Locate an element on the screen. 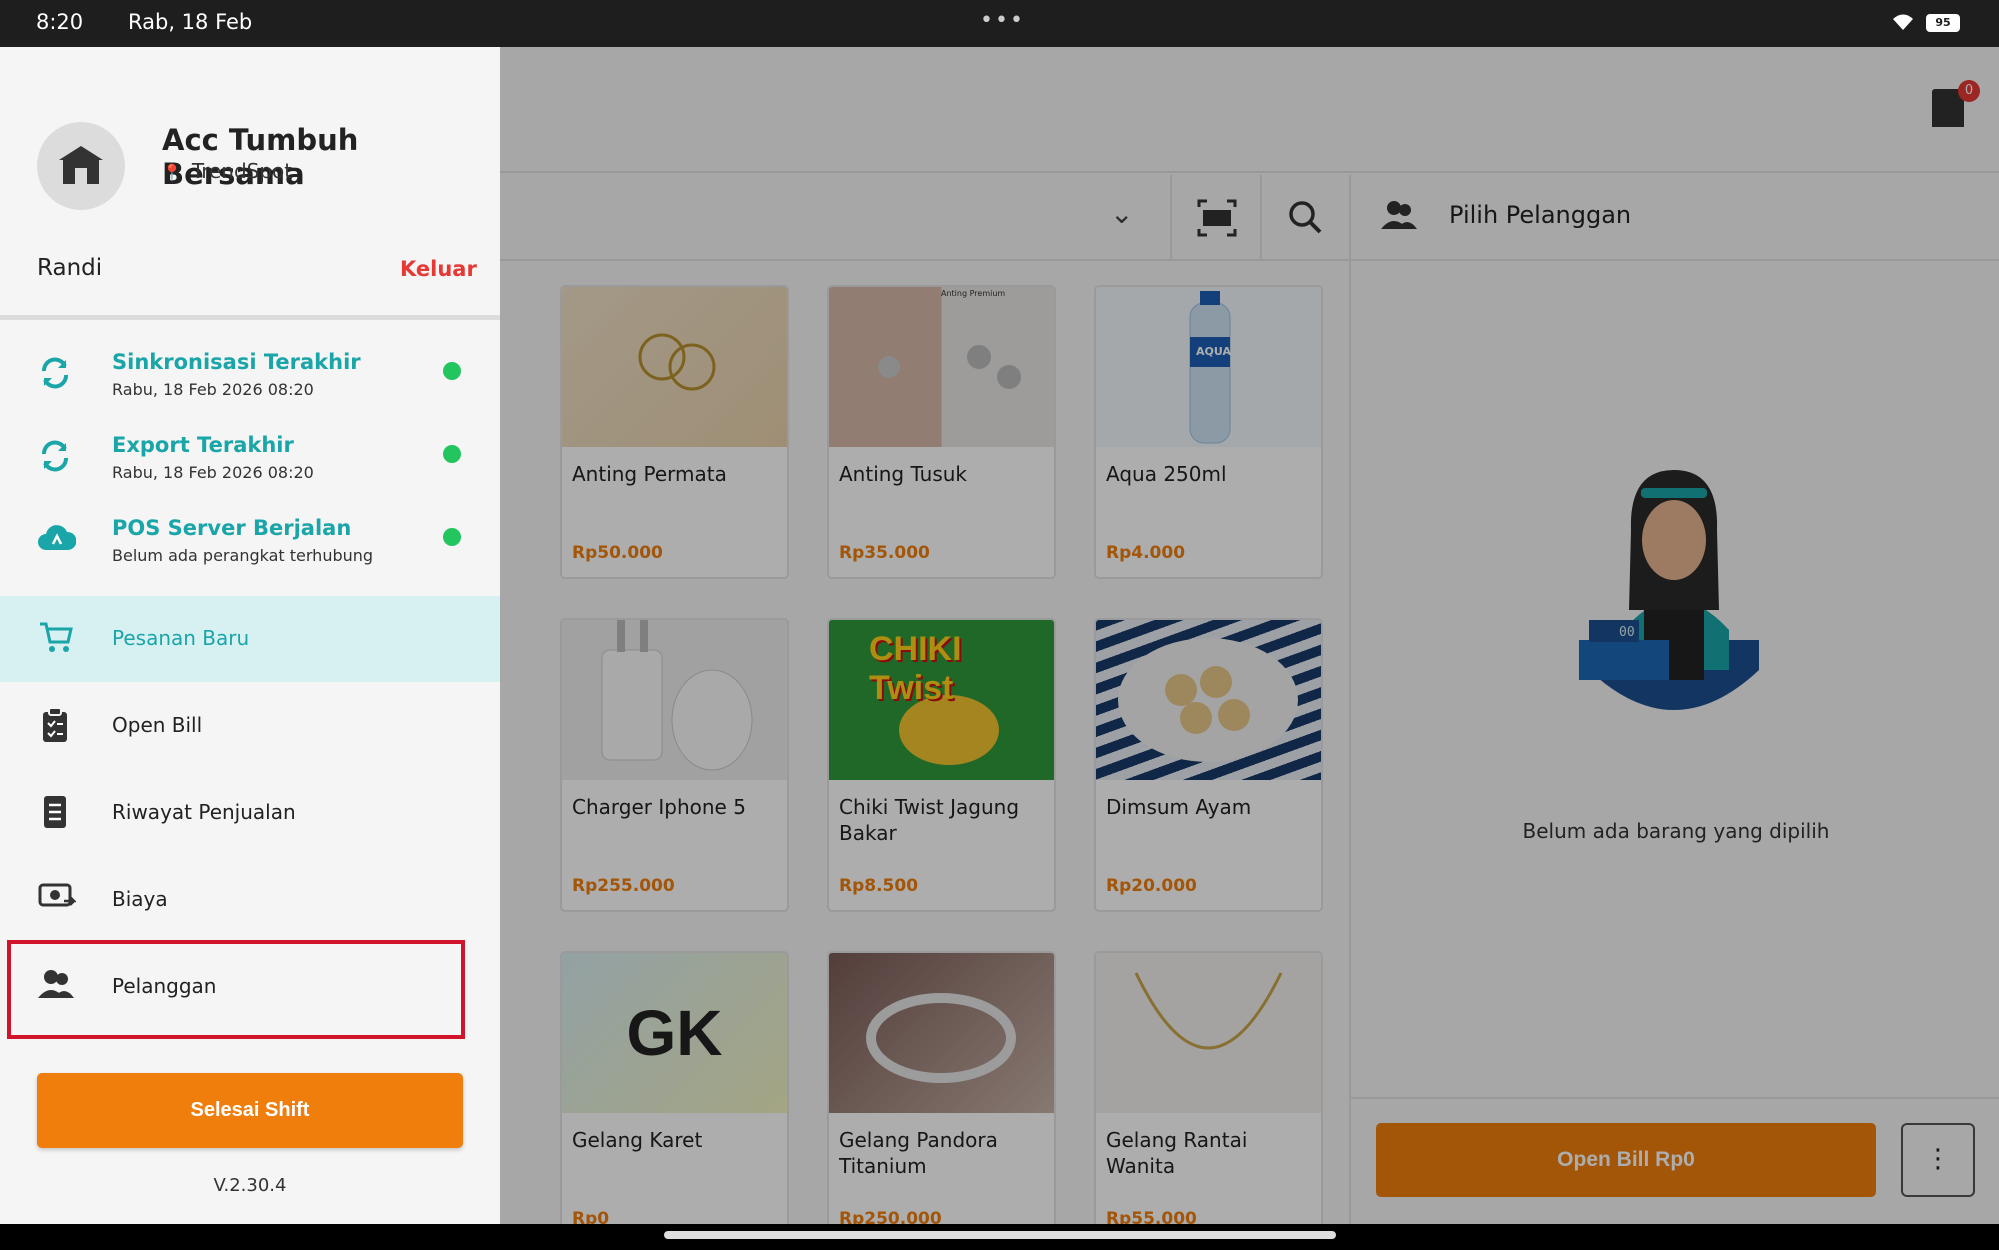  menu-label: Pesanan Baru is located at coordinates (181, 638).